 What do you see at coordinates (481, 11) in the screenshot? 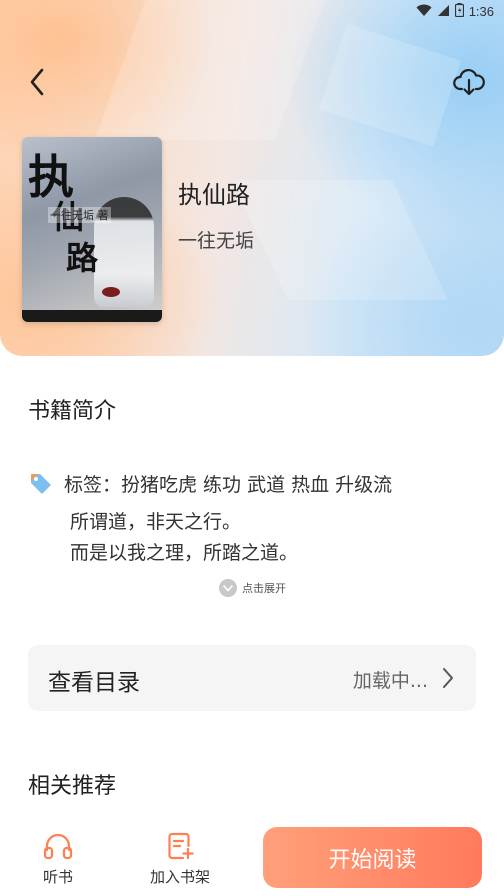
I see `status-time: 1:36` at bounding box center [481, 11].